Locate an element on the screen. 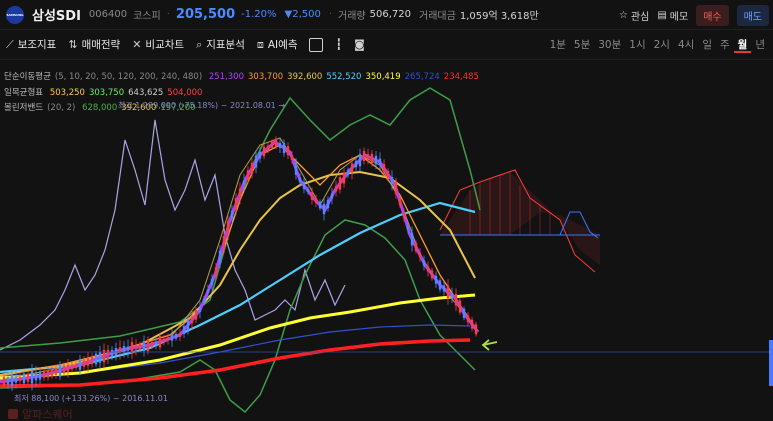 The height and width of the screenshot is (421, 773). watchlist-button: ☆ 관심 is located at coordinates (634, 15).